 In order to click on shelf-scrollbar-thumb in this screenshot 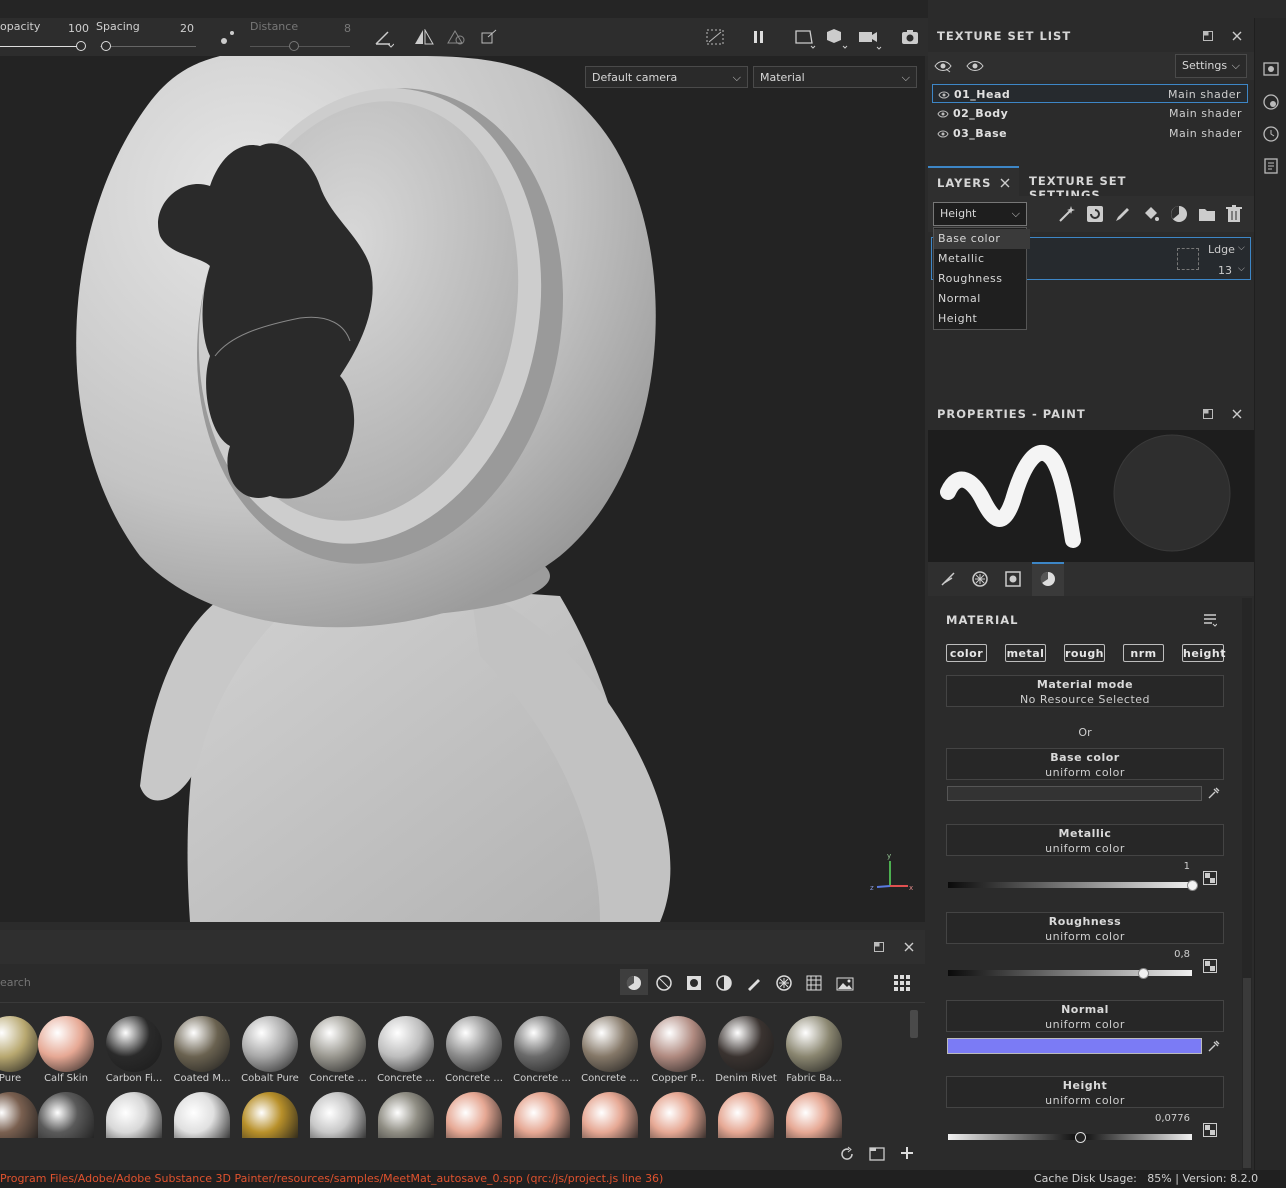, I will do `click(914, 1024)`.